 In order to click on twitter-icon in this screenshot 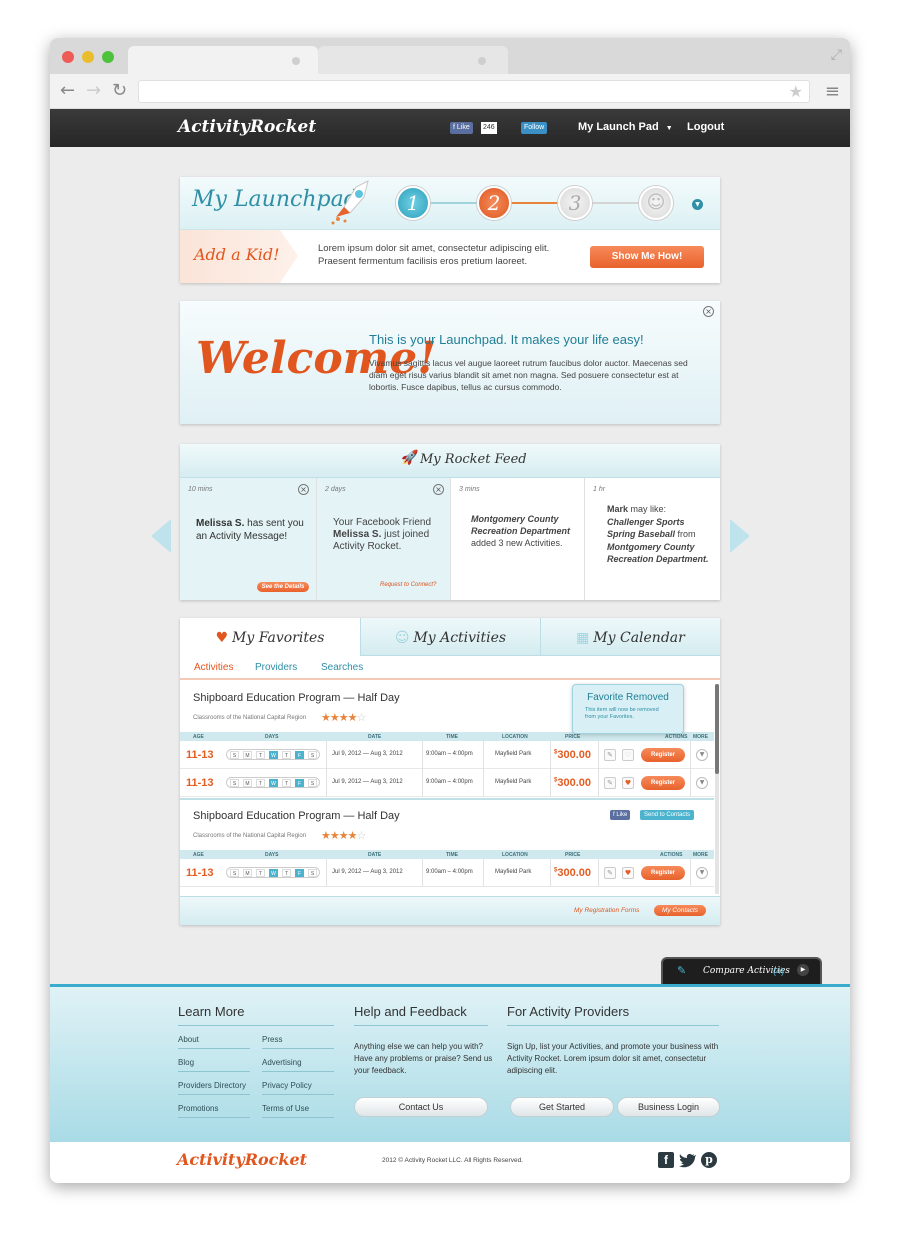, I will do `click(688, 1160)`.